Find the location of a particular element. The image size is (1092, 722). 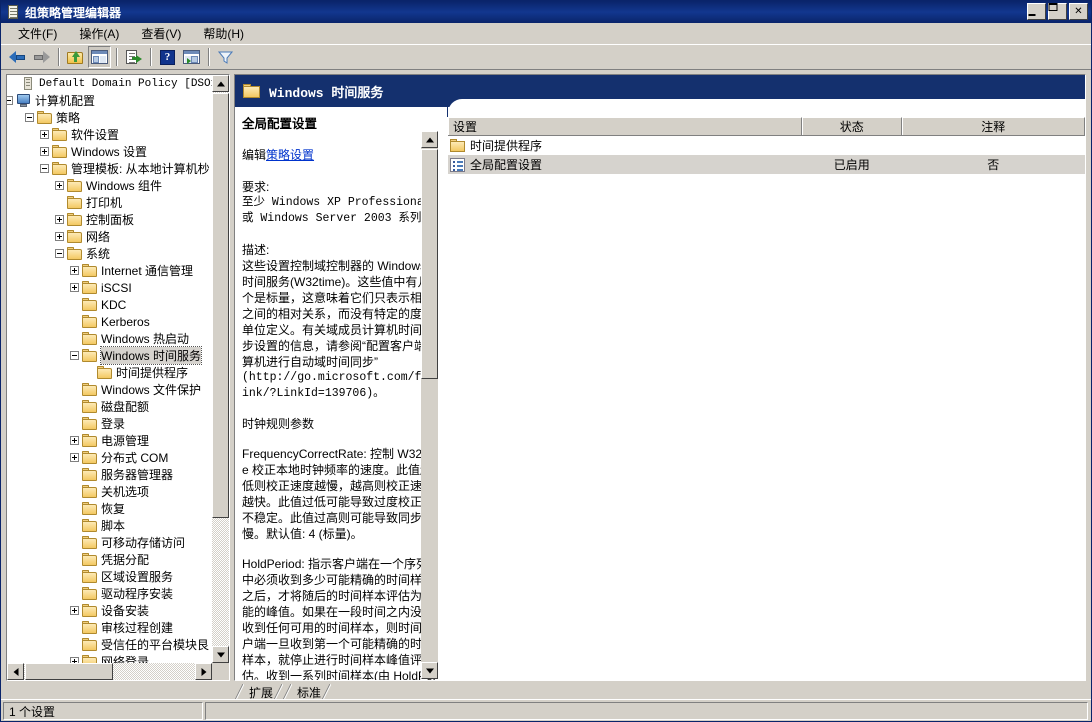

tree-node: 凭据分配 is located at coordinates (110, 559).